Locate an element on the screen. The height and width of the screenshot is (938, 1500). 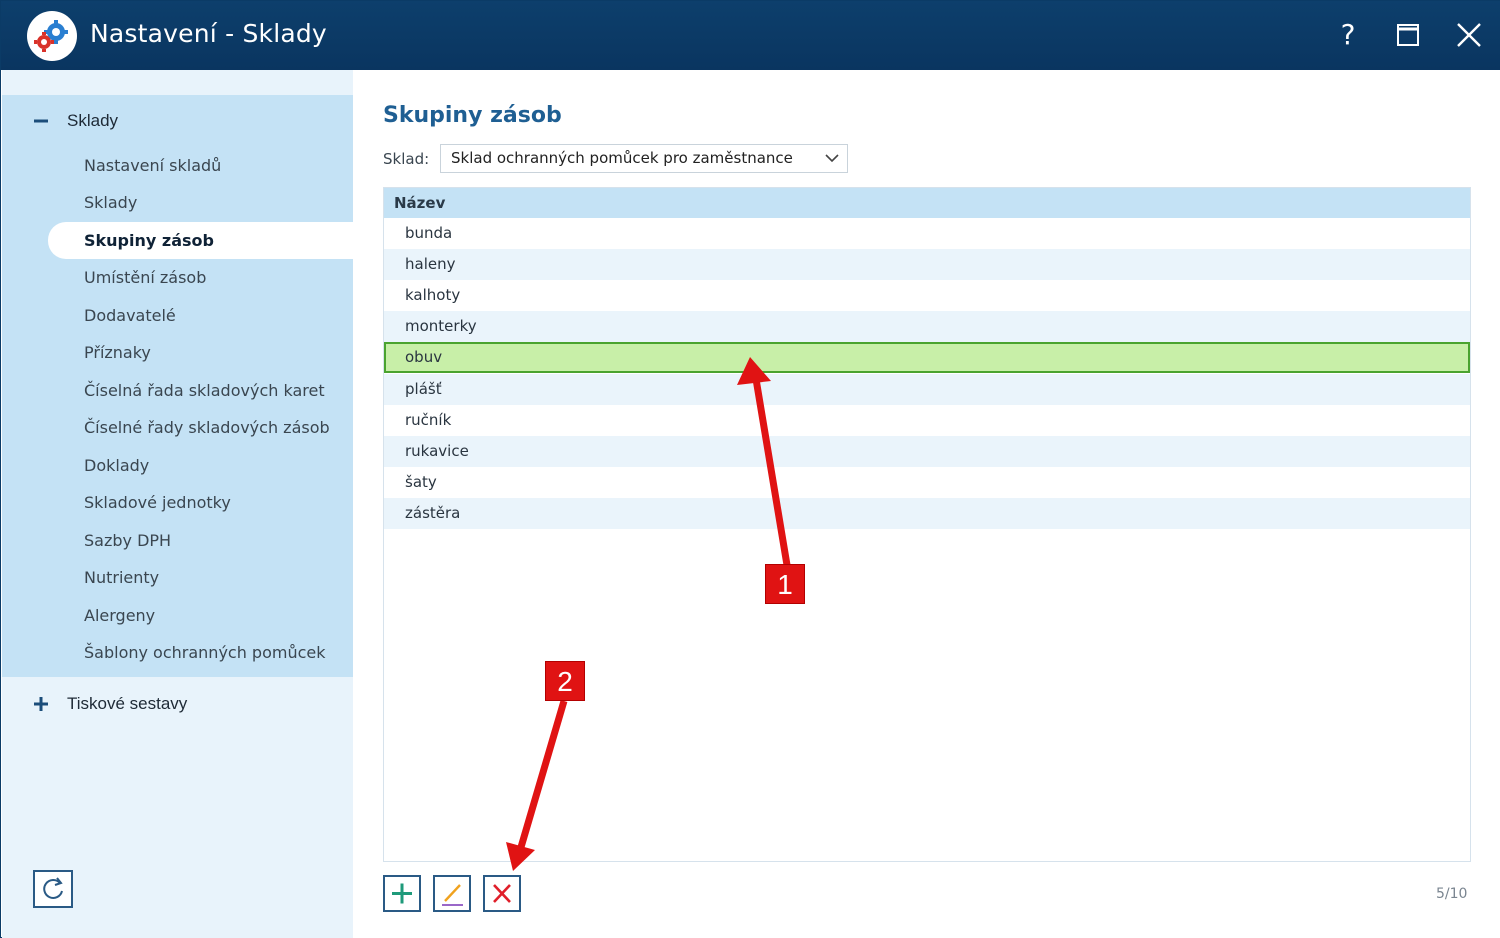
title-bar: Nastavení - Sklady ? is located at coordinates (750, 35).